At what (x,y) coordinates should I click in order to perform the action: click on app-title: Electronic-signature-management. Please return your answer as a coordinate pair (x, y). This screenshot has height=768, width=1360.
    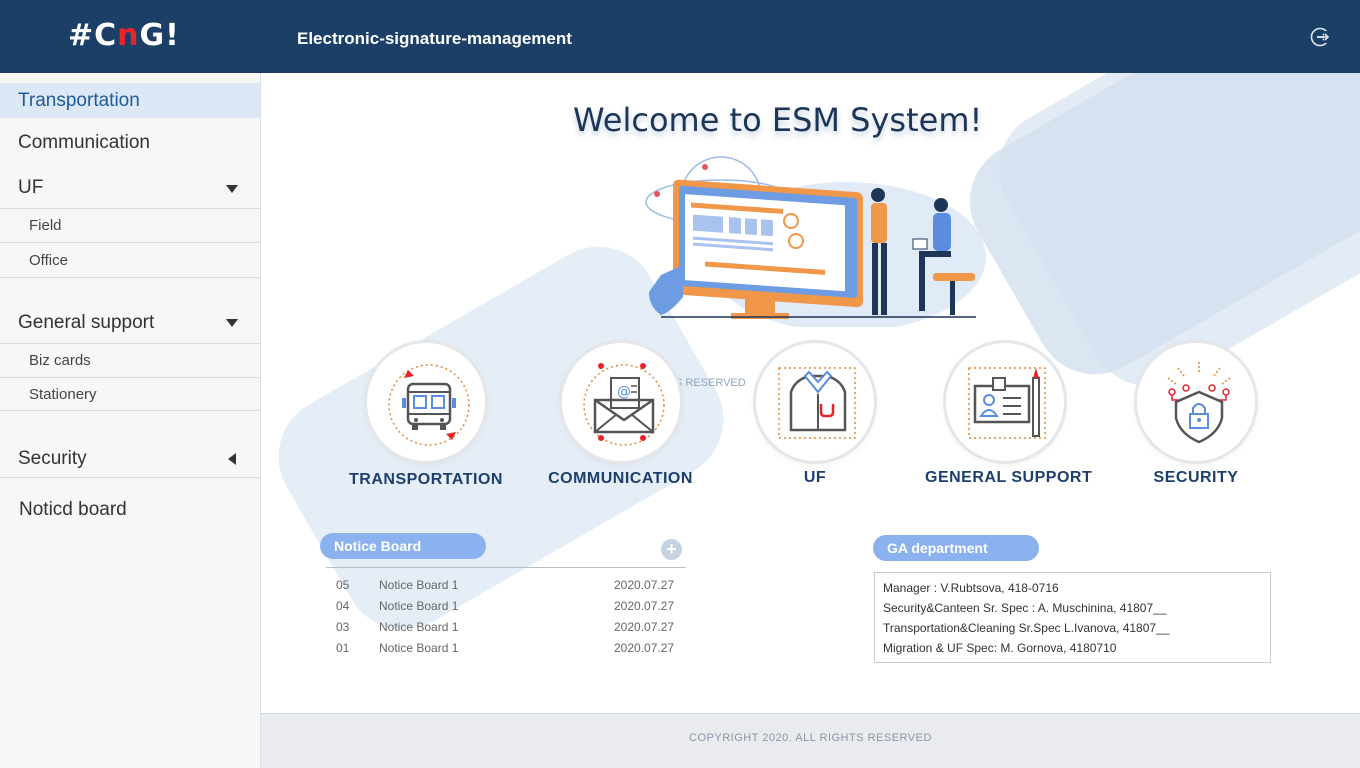
    Looking at the image, I should click on (434, 38).